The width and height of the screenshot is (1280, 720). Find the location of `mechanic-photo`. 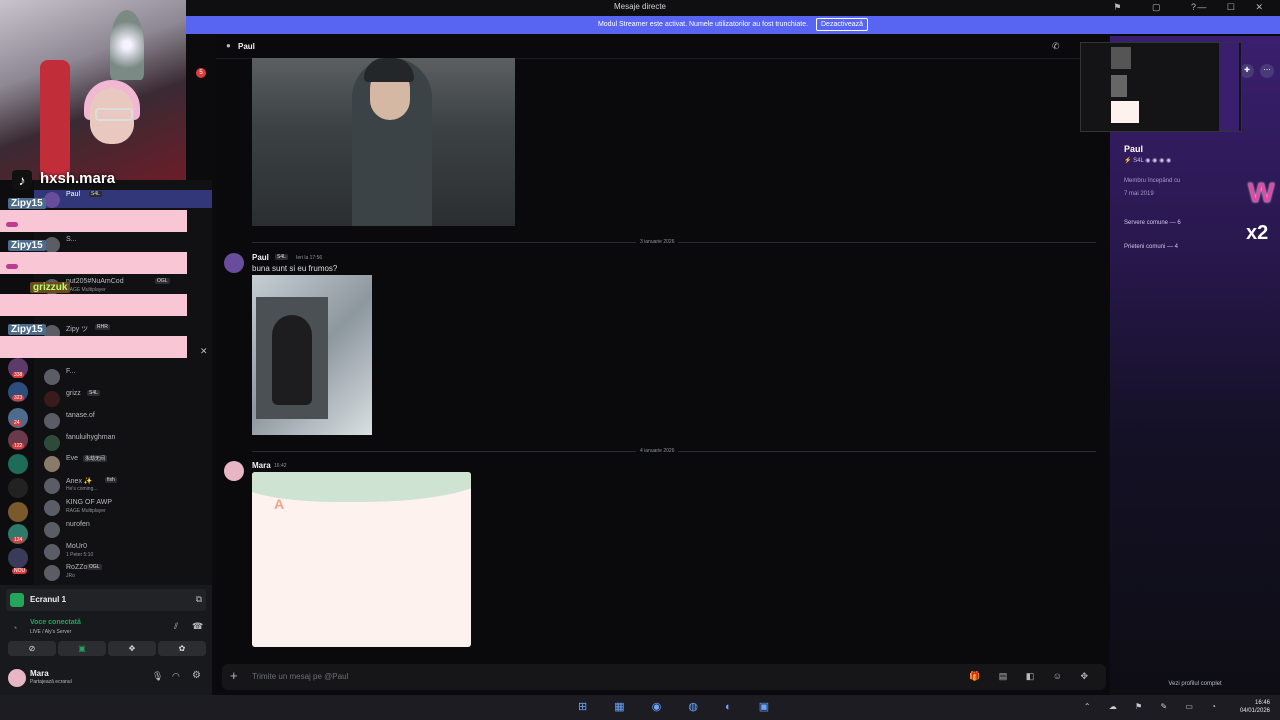

mechanic-photo is located at coordinates (383, 142).